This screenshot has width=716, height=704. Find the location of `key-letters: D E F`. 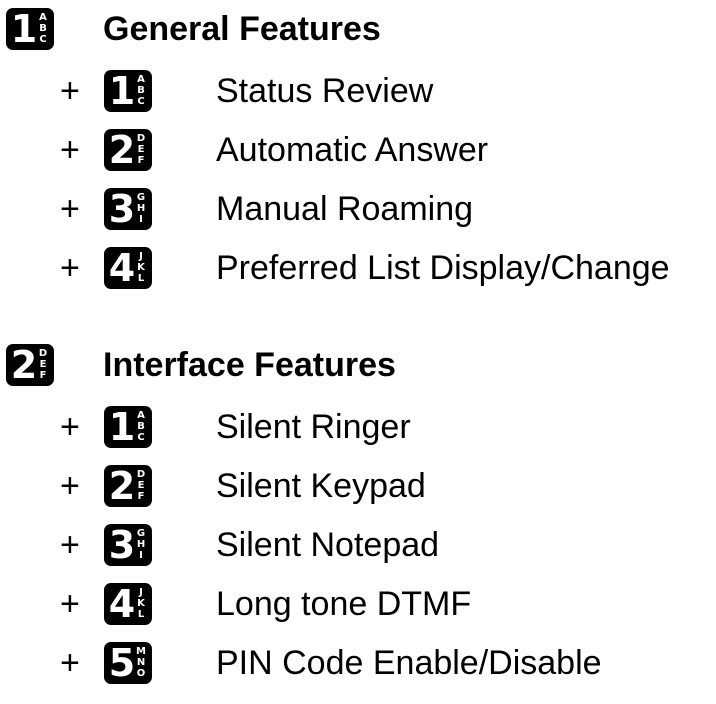

key-letters: D E F is located at coordinates (43, 364).